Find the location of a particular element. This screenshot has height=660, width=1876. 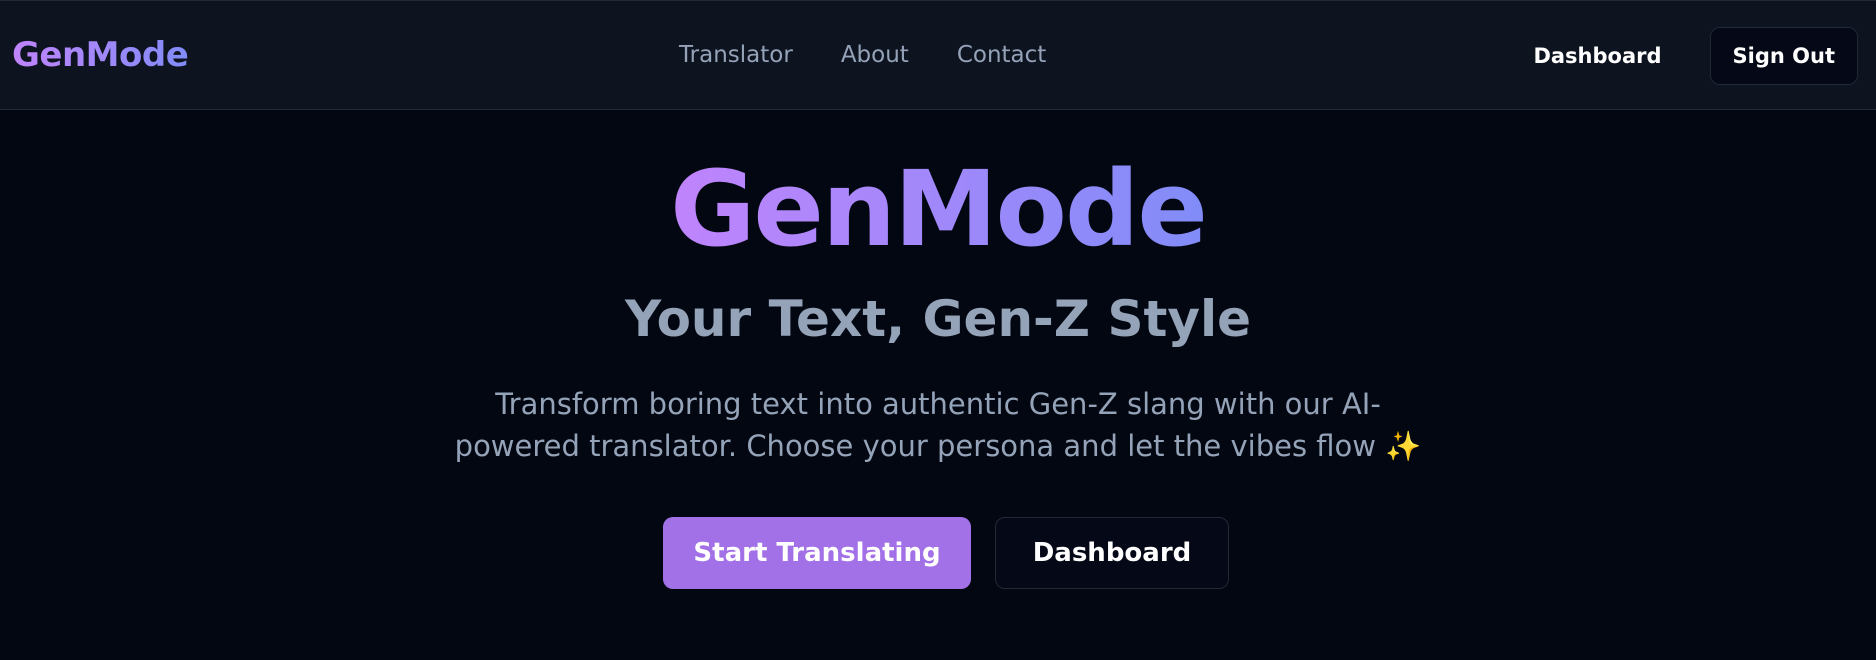

hero-dashboard-button: Dashboard is located at coordinates (1112, 553).